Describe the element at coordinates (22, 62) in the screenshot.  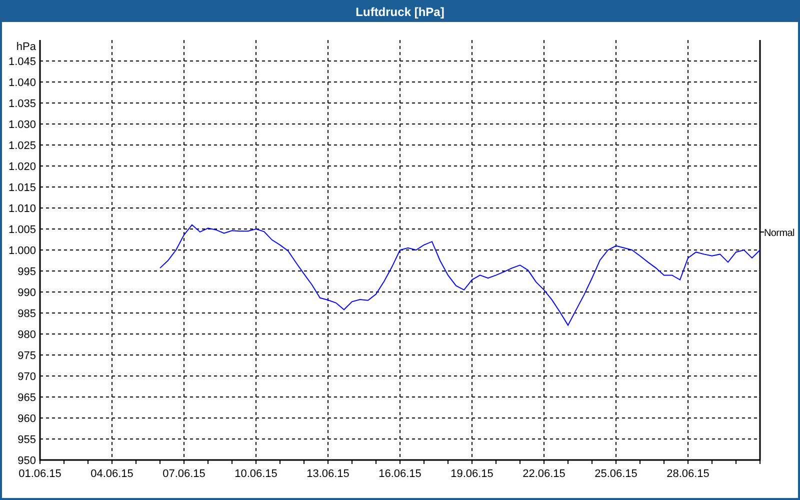
I see `y-tick-label: 1.045` at that location.